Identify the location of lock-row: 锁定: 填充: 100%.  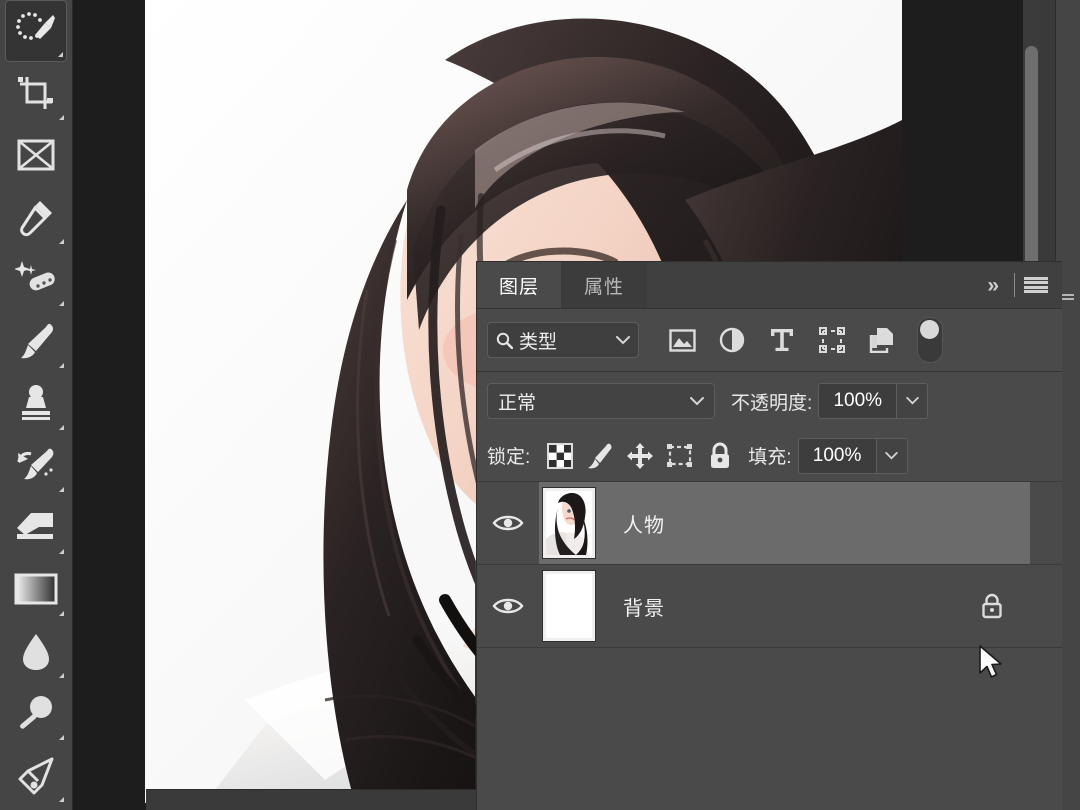
(769, 456).